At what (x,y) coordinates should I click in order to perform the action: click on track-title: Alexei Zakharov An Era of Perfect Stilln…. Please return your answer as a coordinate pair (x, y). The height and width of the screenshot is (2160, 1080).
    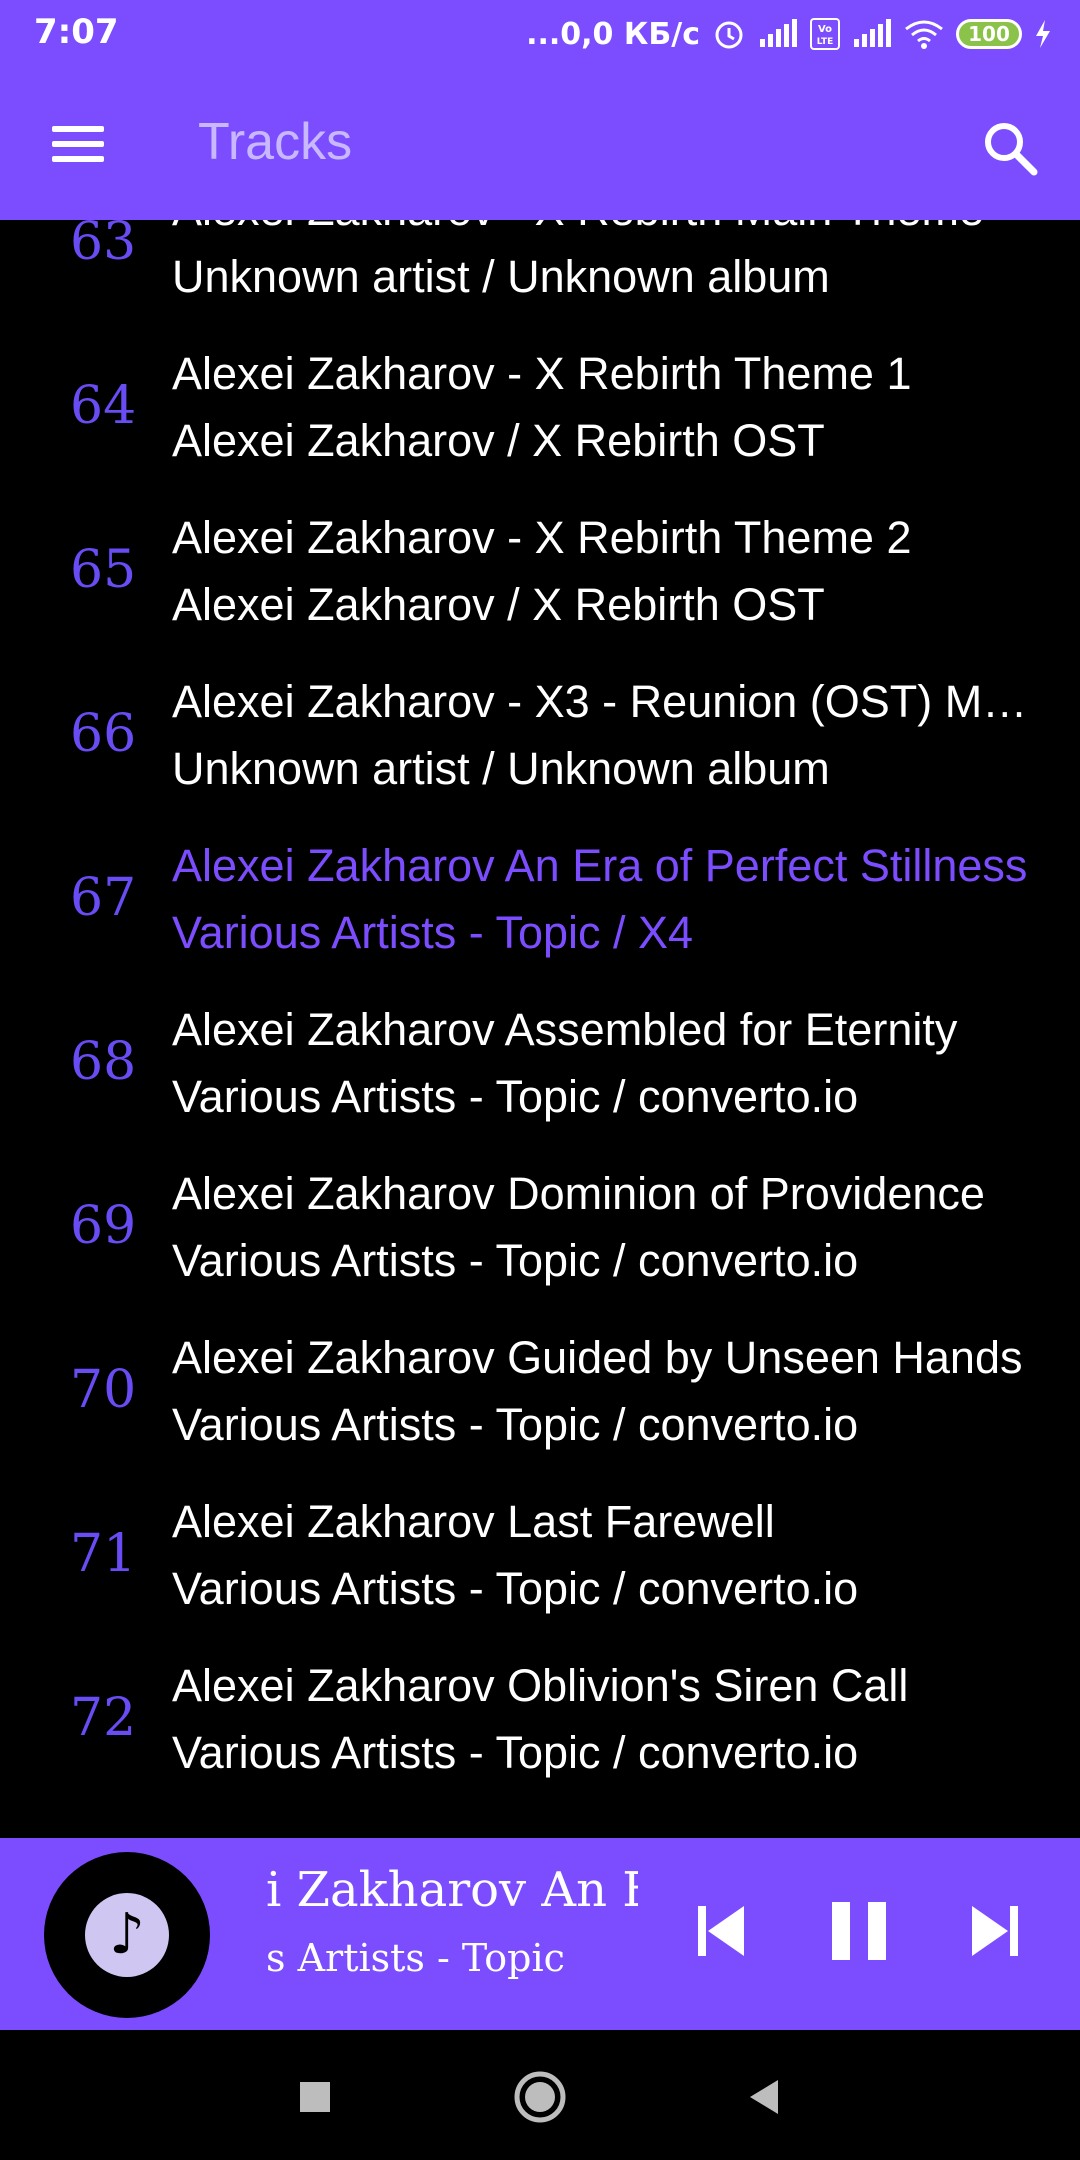
    Looking at the image, I should click on (600, 865).